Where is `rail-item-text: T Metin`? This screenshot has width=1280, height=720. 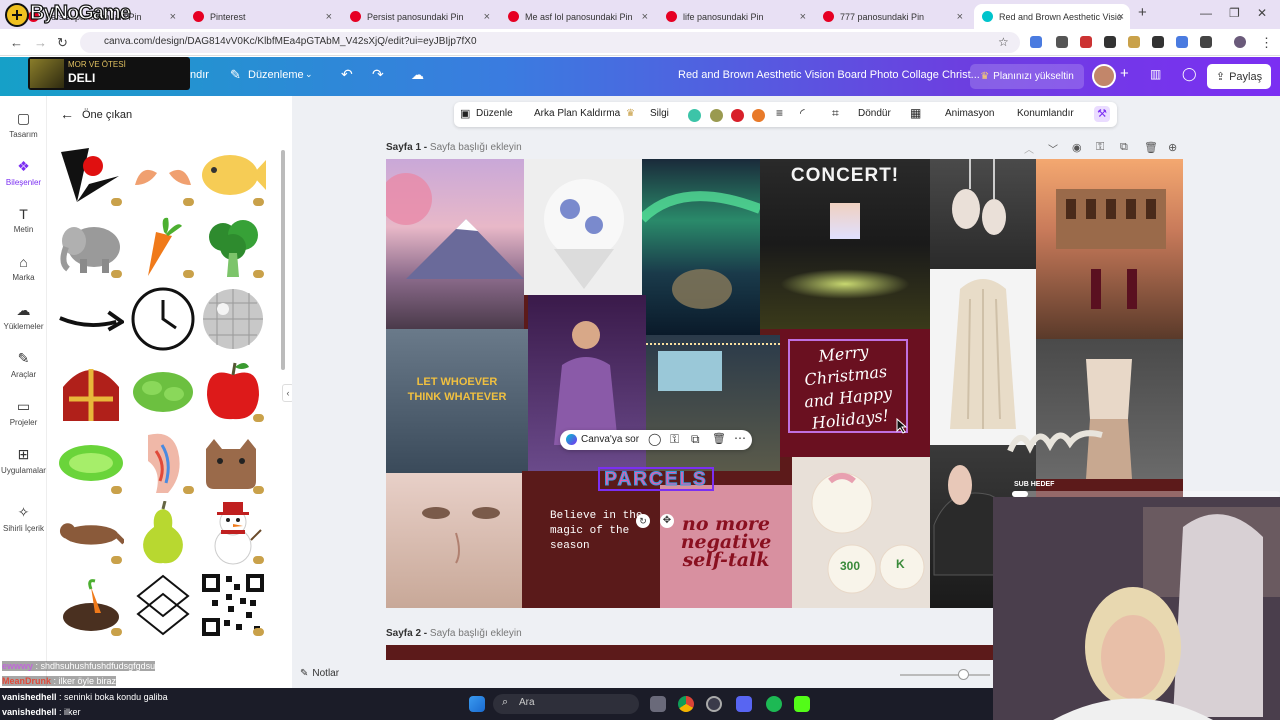 rail-item-text: T Metin is located at coordinates (23, 220).